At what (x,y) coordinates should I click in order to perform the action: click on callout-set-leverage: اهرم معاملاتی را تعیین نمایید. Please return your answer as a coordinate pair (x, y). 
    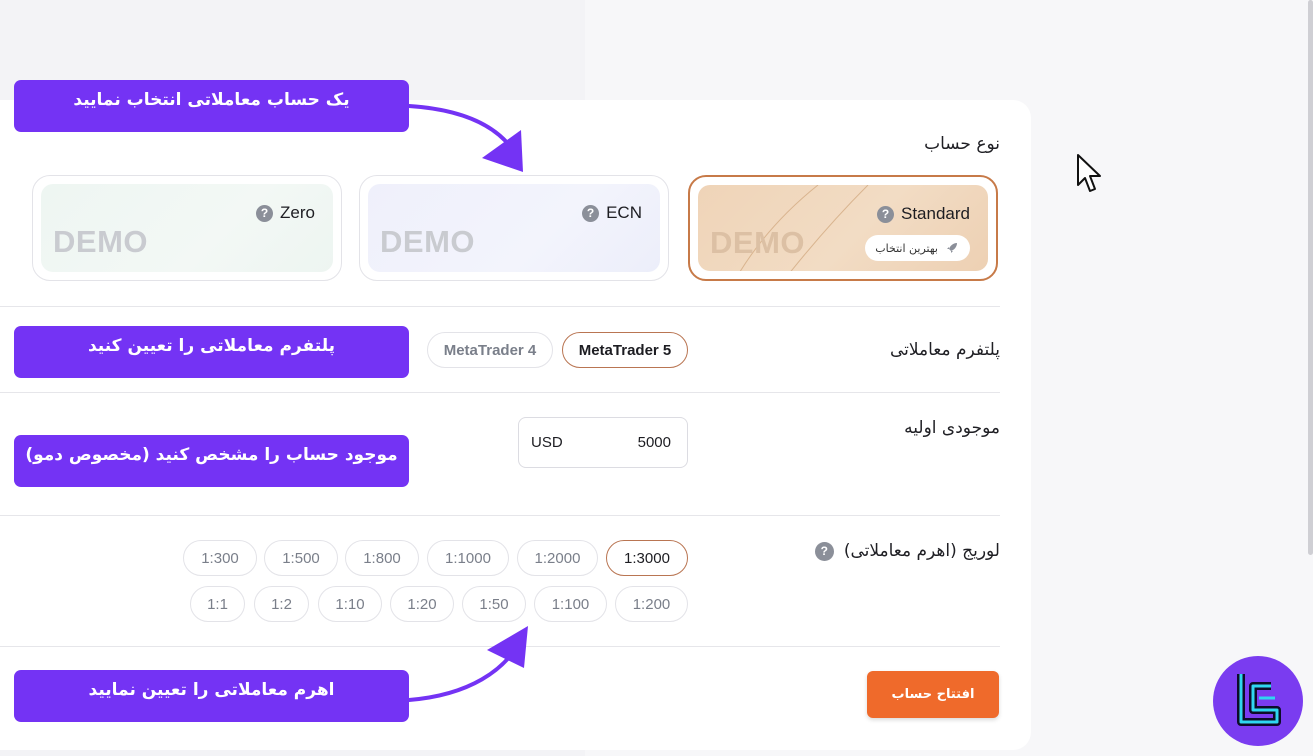
    Looking at the image, I should click on (211, 696).